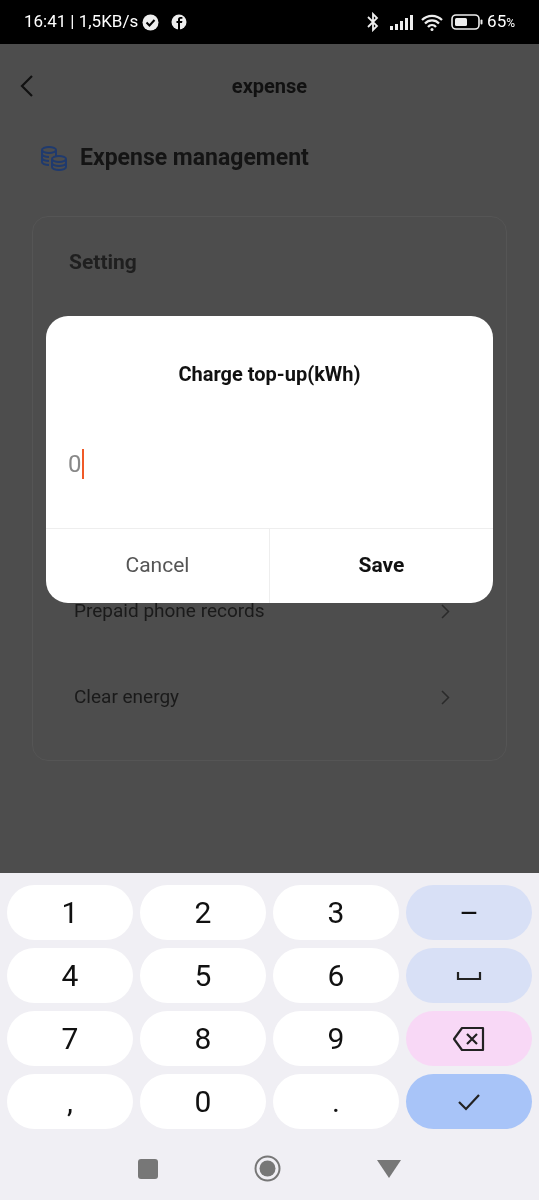 Image resolution: width=539 pixels, height=1200 pixels. What do you see at coordinates (70, 912) in the screenshot?
I see `keyboard-key: 1` at bounding box center [70, 912].